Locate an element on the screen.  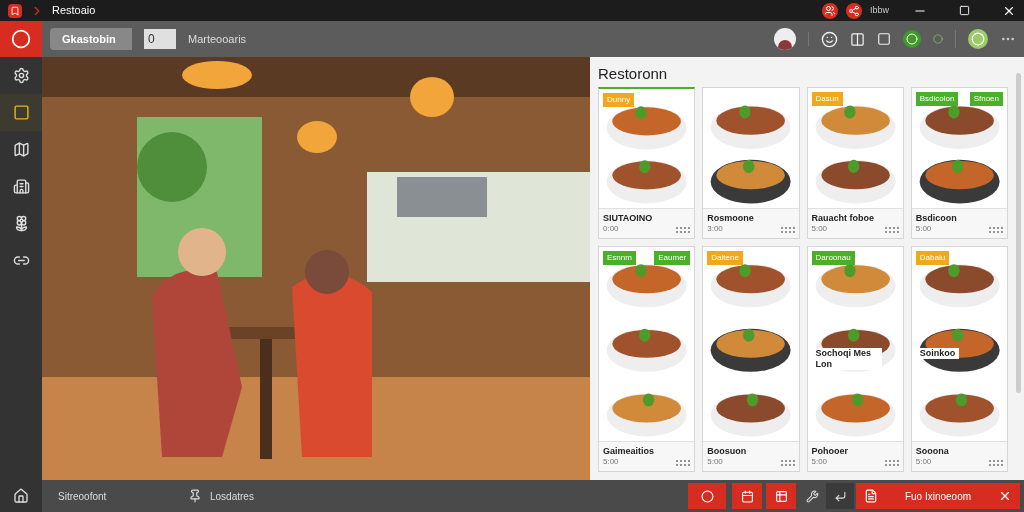
menu-card: Dasun Rauacht foboe 5:00 is located at coordinates (855, 163).